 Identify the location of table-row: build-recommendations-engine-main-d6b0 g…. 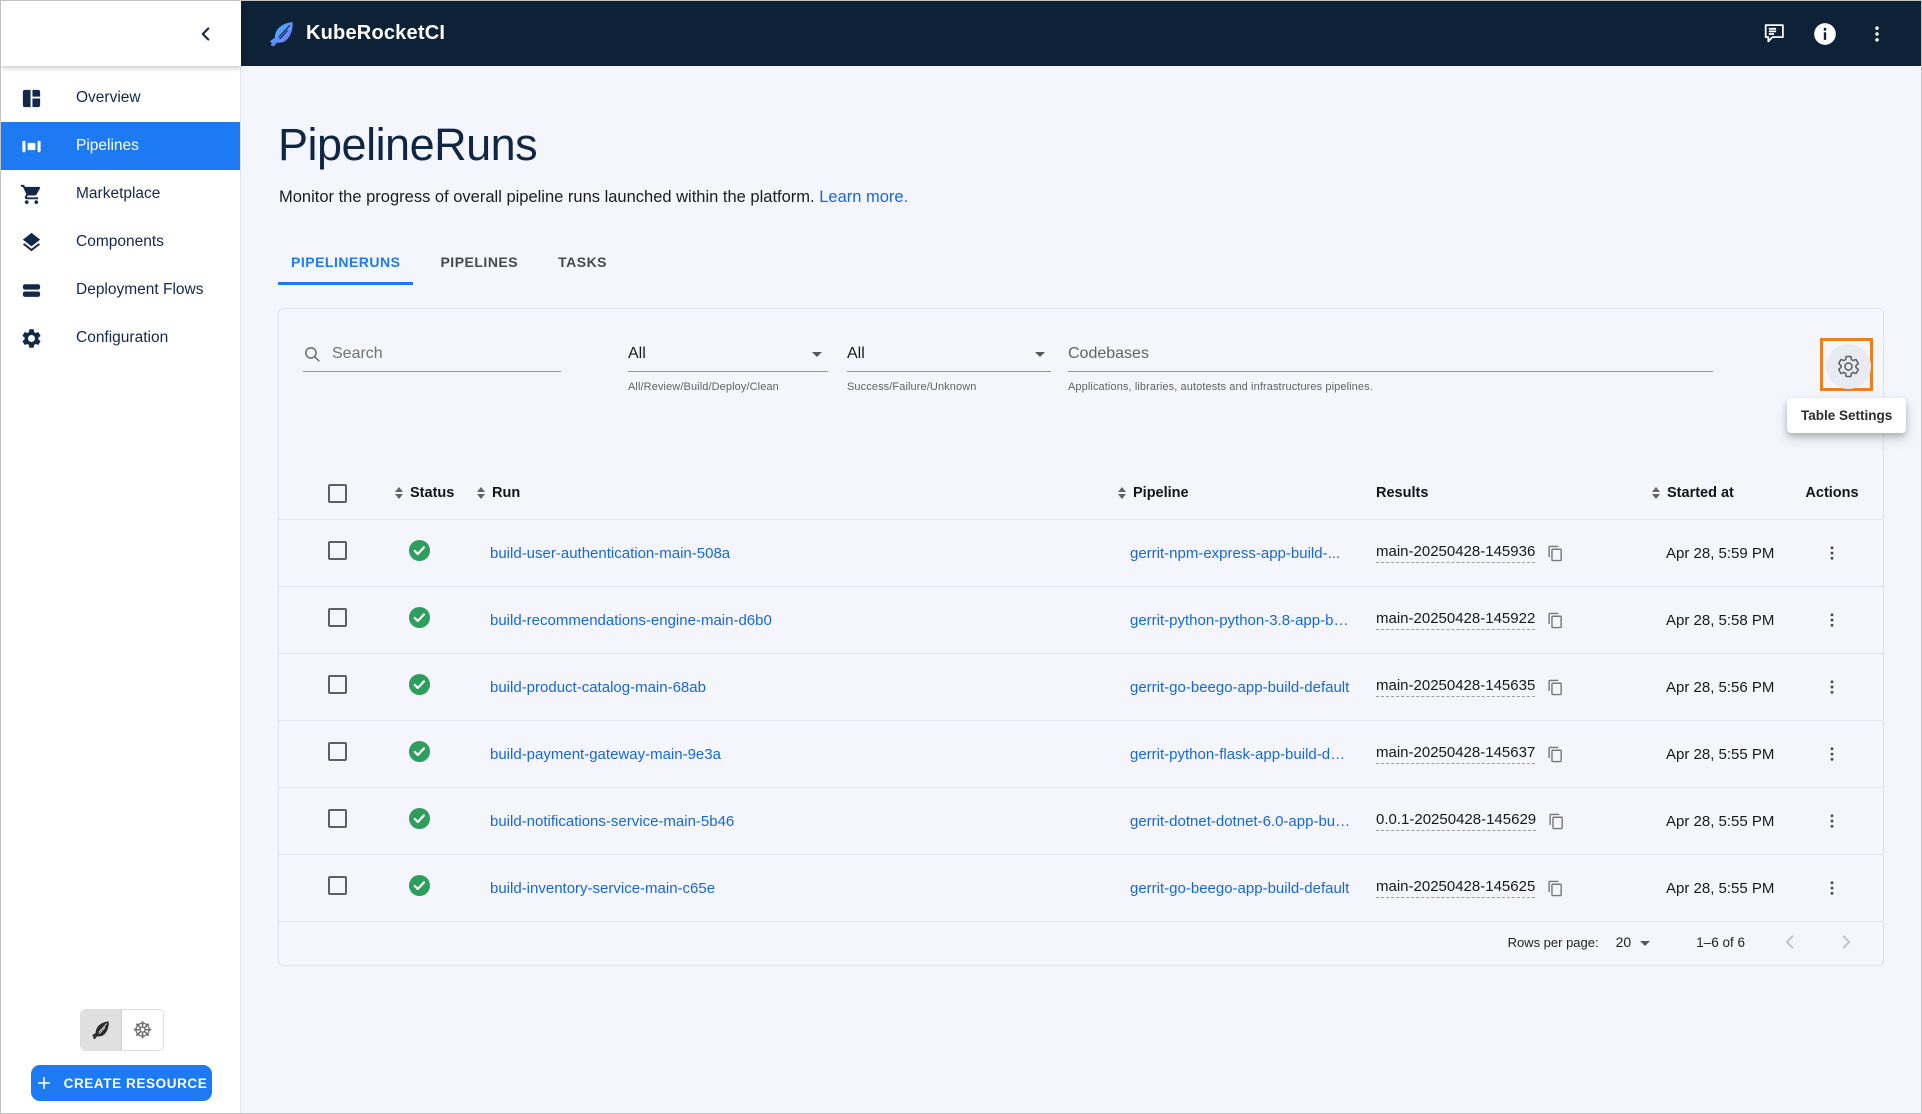
(1081, 620).